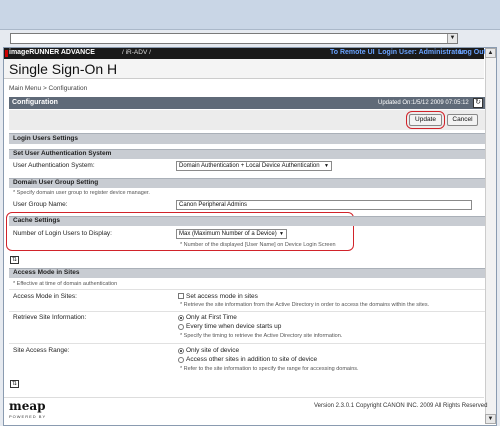  Describe the element at coordinates (181, 327) in the screenshot. I see `retrieve-every-time-radio` at that location.